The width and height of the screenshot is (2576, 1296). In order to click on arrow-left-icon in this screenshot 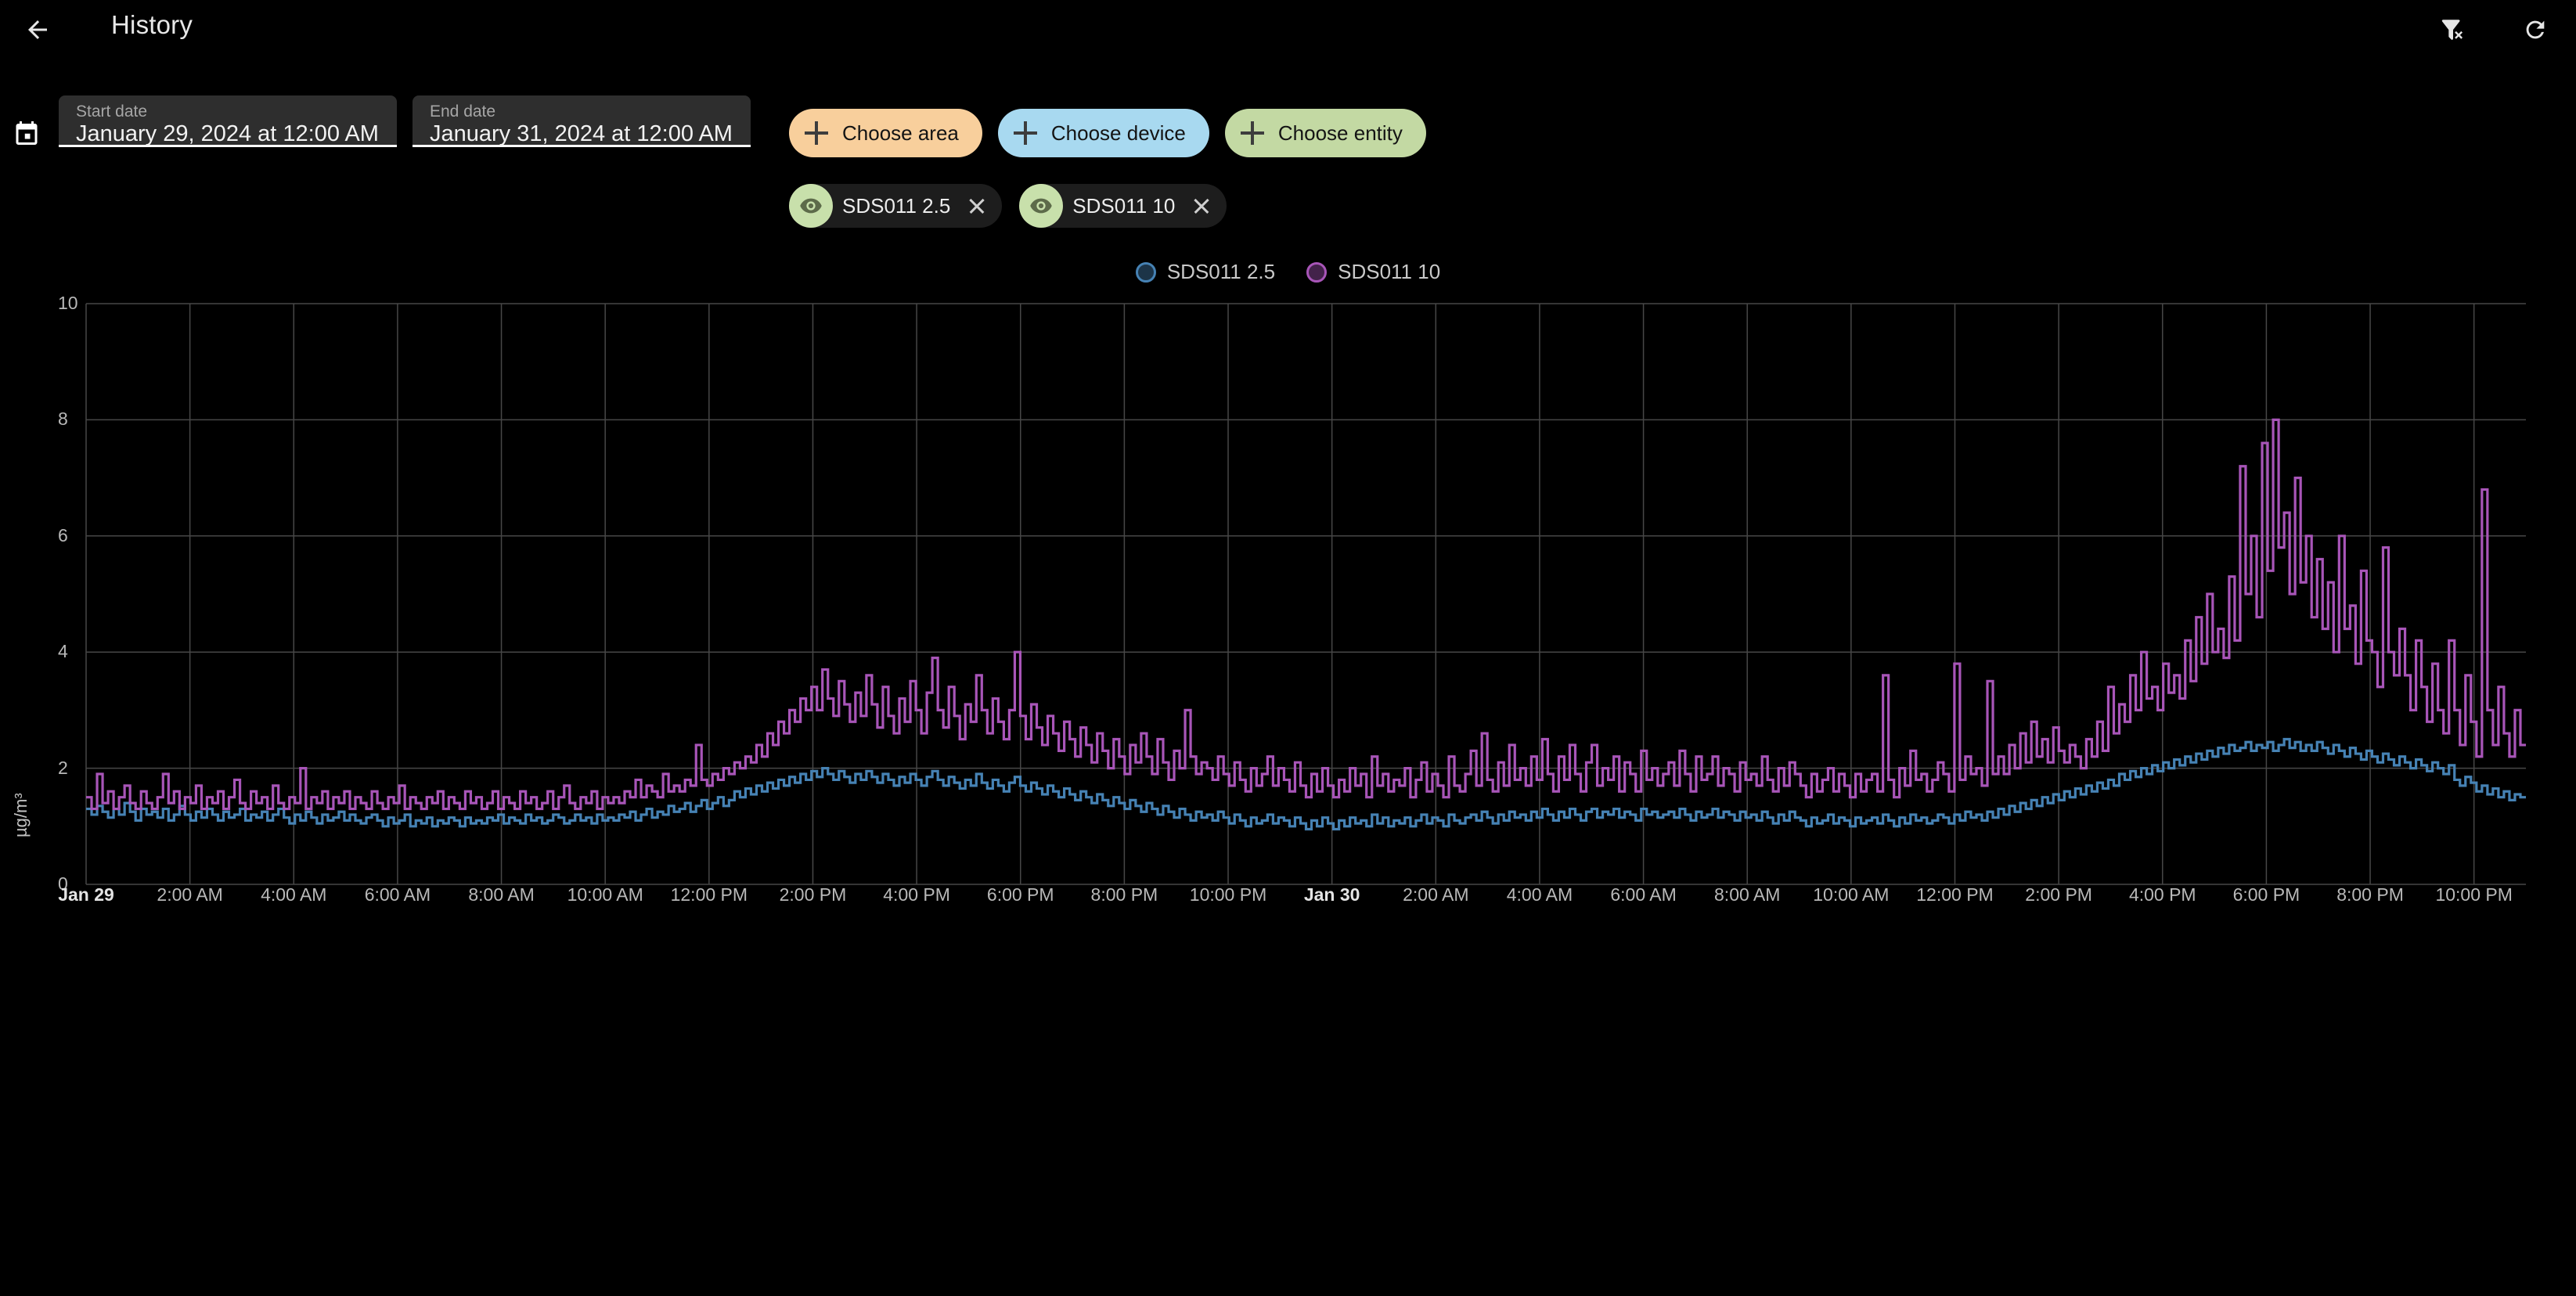, I will do `click(37, 29)`.